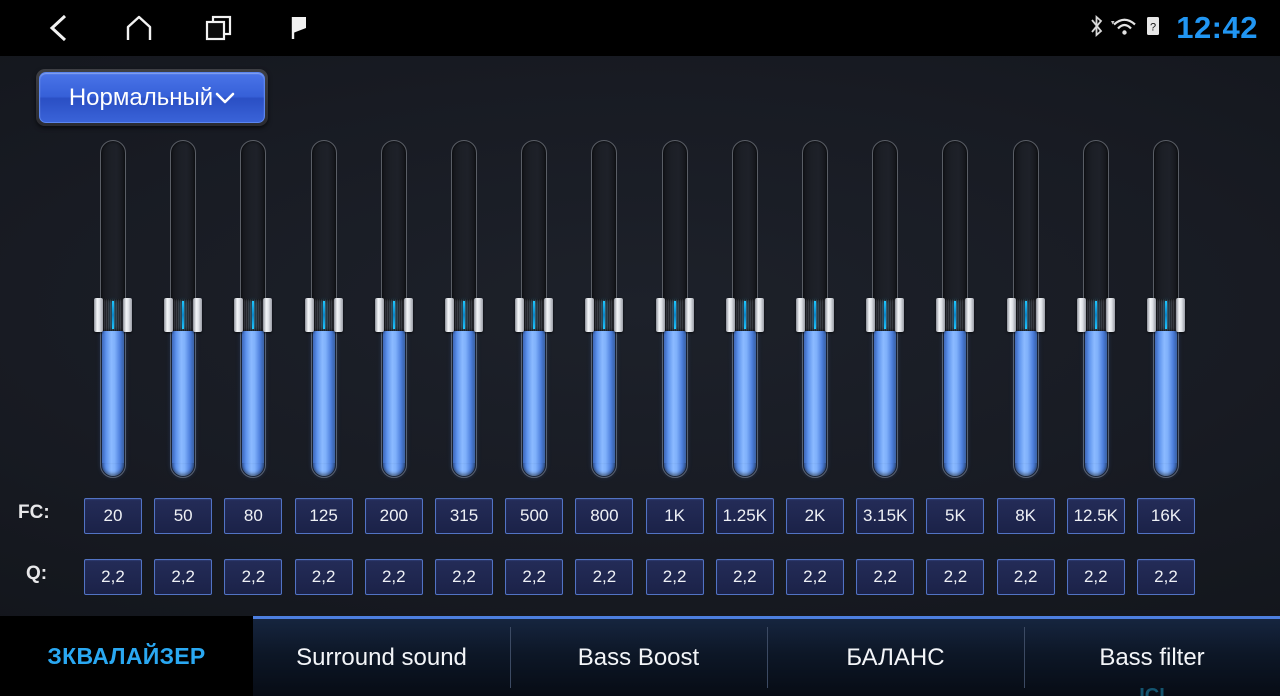 This screenshot has width=1280, height=696. What do you see at coordinates (1095, 516) in the screenshot?
I see `fc-value-band-15: 12.5K` at bounding box center [1095, 516].